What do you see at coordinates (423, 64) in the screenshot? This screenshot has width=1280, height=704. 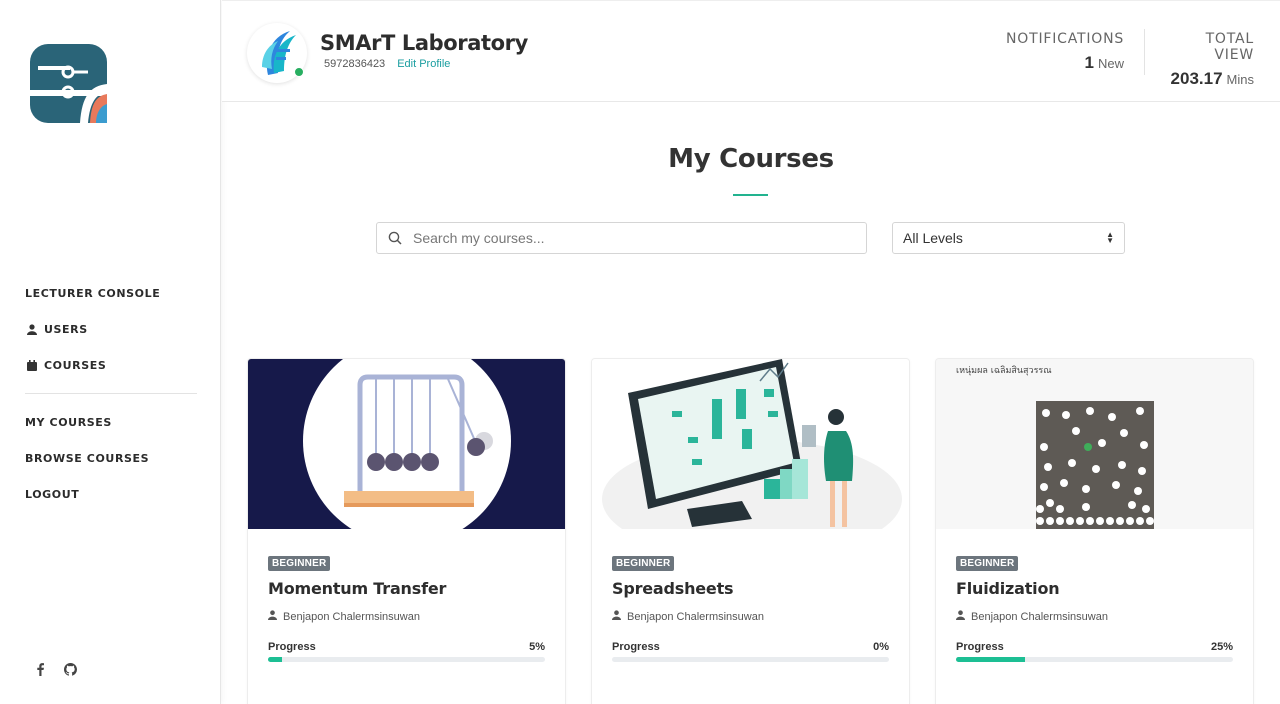 I see `edit-profile-link: Edit Profile` at bounding box center [423, 64].